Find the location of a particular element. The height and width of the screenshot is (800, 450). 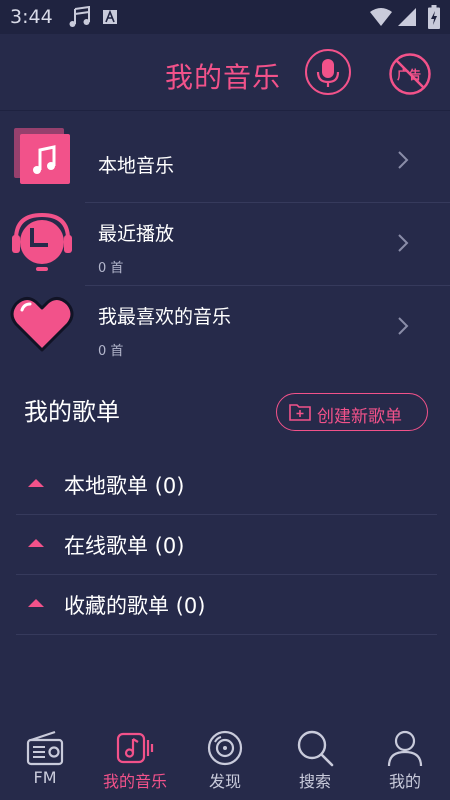

nav-label: FM is located at coordinates (45, 777).